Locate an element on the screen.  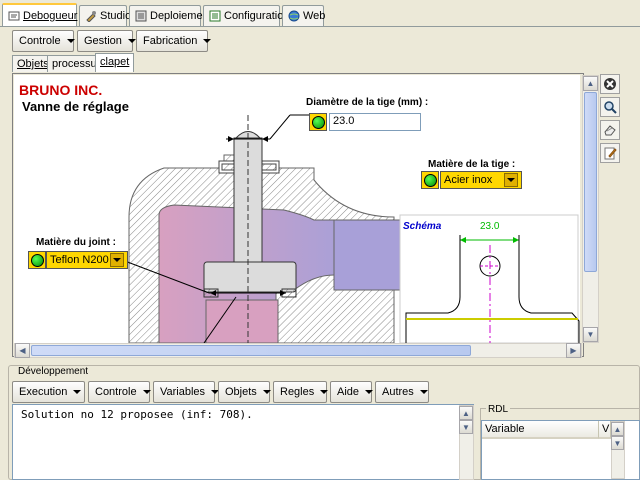
drawing-title: Vanne de réglage is located at coordinates (75, 106).